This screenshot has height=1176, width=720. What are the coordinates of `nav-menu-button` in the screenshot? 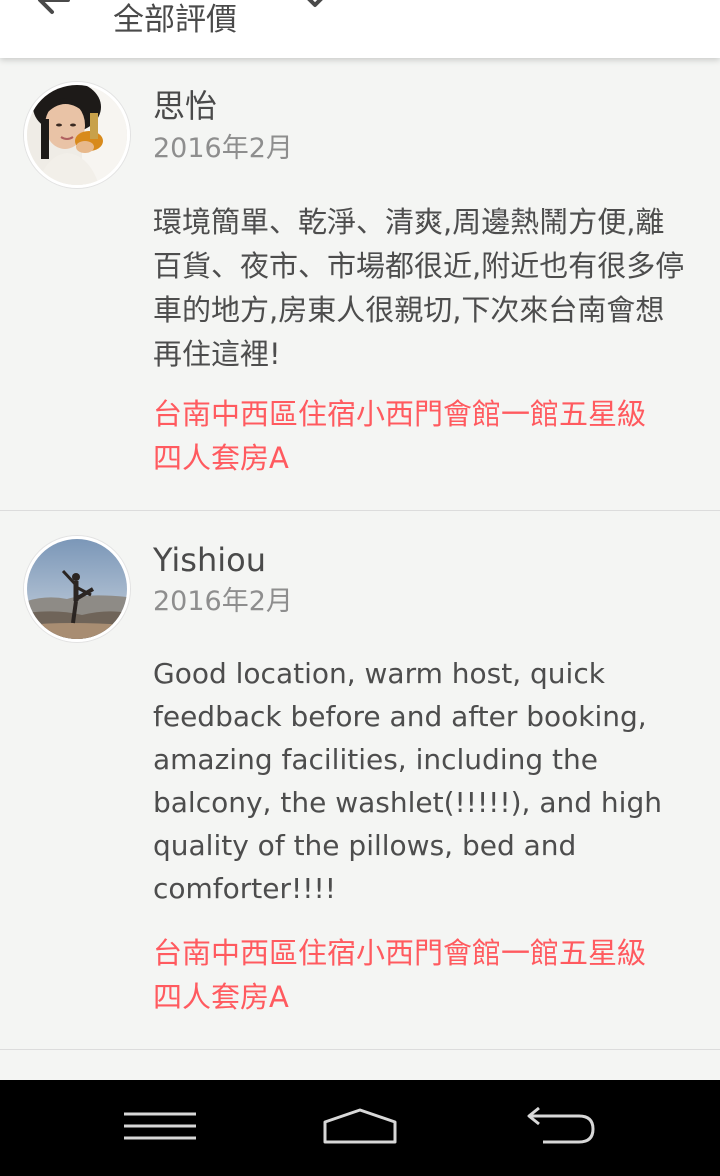 It's located at (160, 1128).